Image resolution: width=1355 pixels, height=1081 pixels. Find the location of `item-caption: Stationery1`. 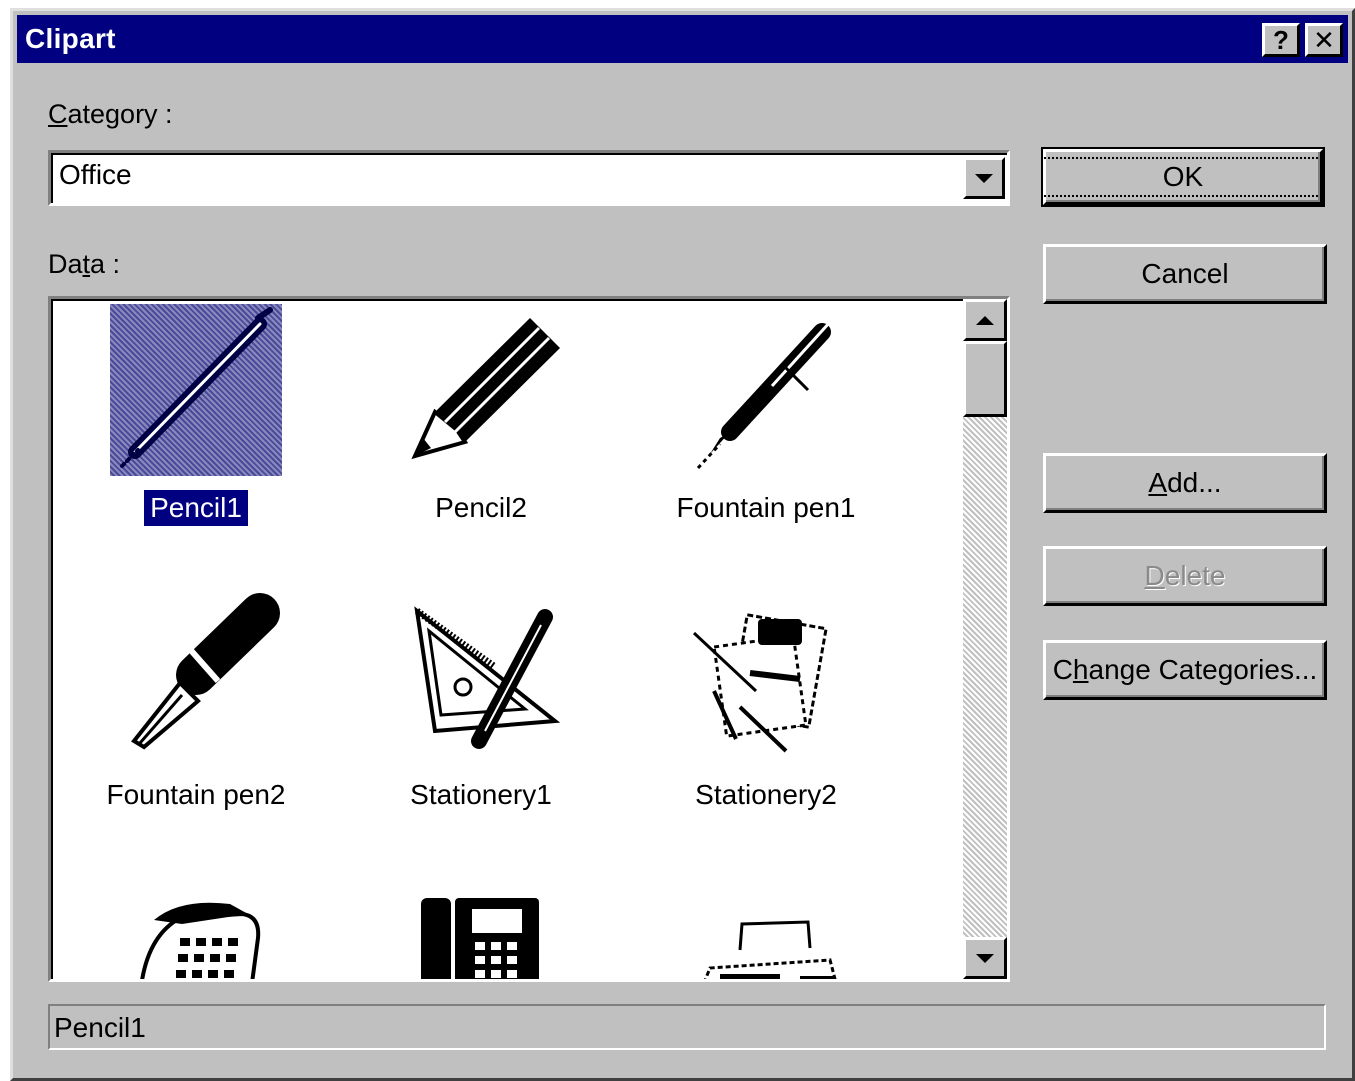

item-caption: Stationery1 is located at coordinates (481, 794).